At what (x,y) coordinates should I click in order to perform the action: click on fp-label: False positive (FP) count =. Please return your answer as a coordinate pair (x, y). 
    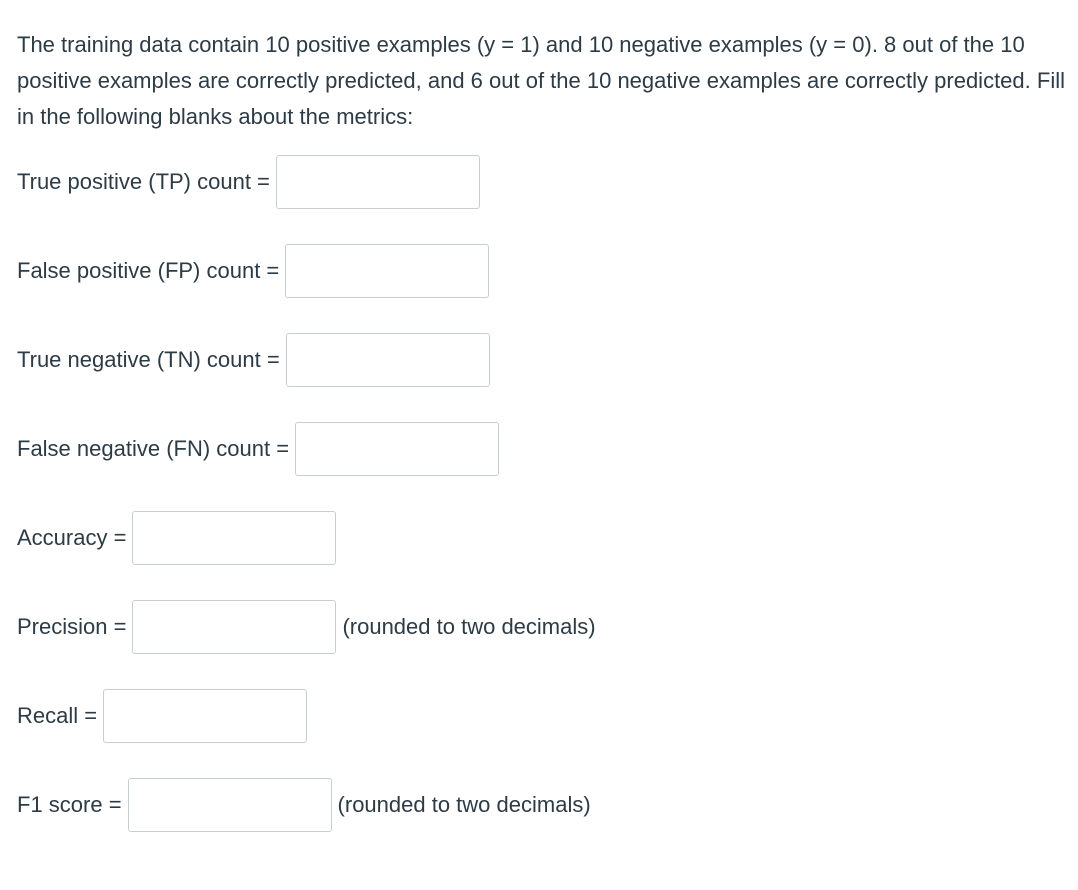
    Looking at the image, I should click on (148, 270).